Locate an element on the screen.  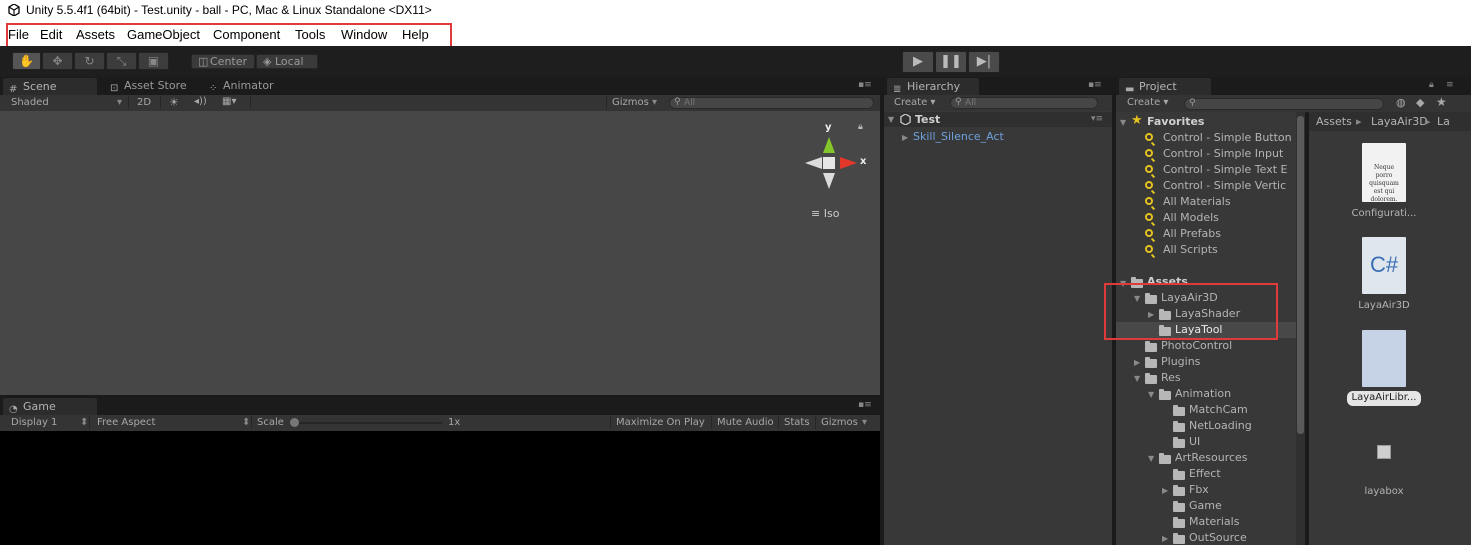
project-folder-item: MatchCam is located at coordinates (1218, 409).